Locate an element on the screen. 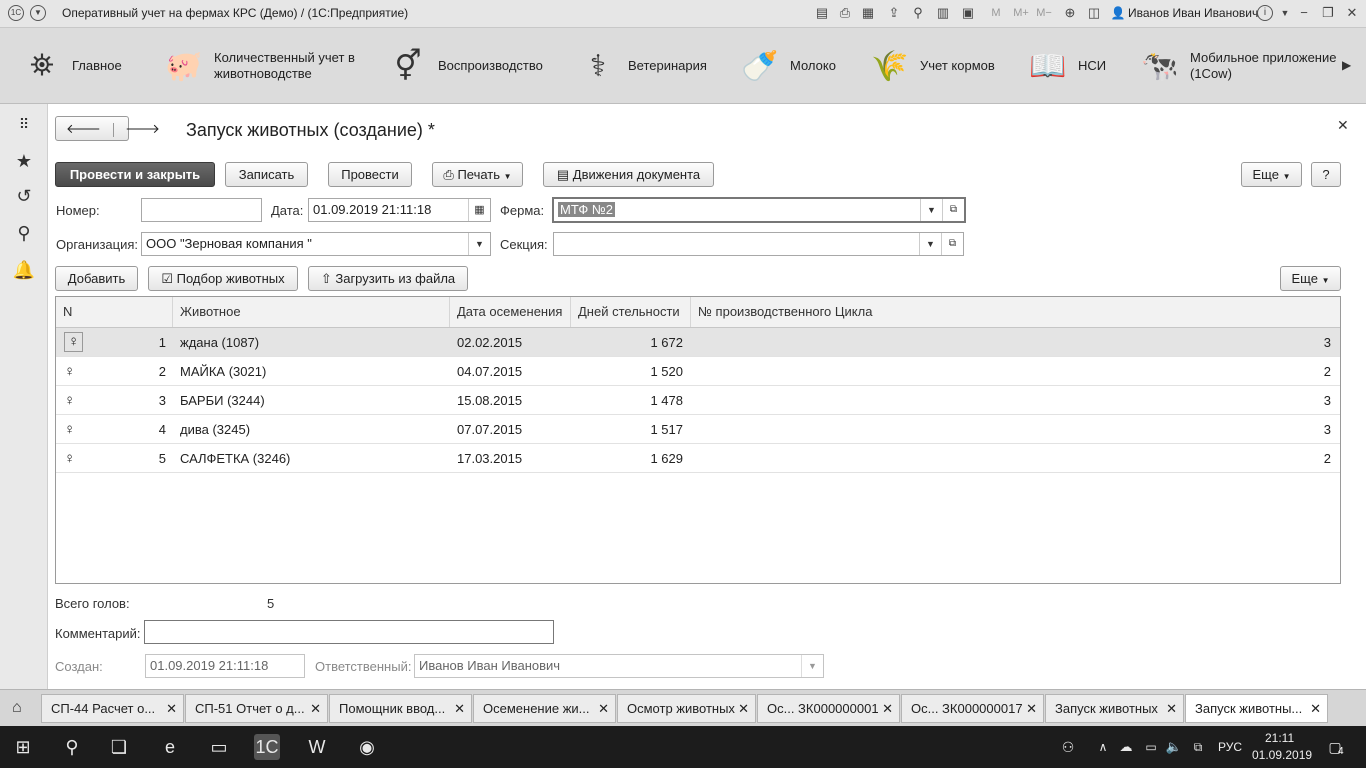 Image resolution: width=1366 pixels, height=768 pixels. responsible-dropdown-icon: ▼ is located at coordinates (812, 666).